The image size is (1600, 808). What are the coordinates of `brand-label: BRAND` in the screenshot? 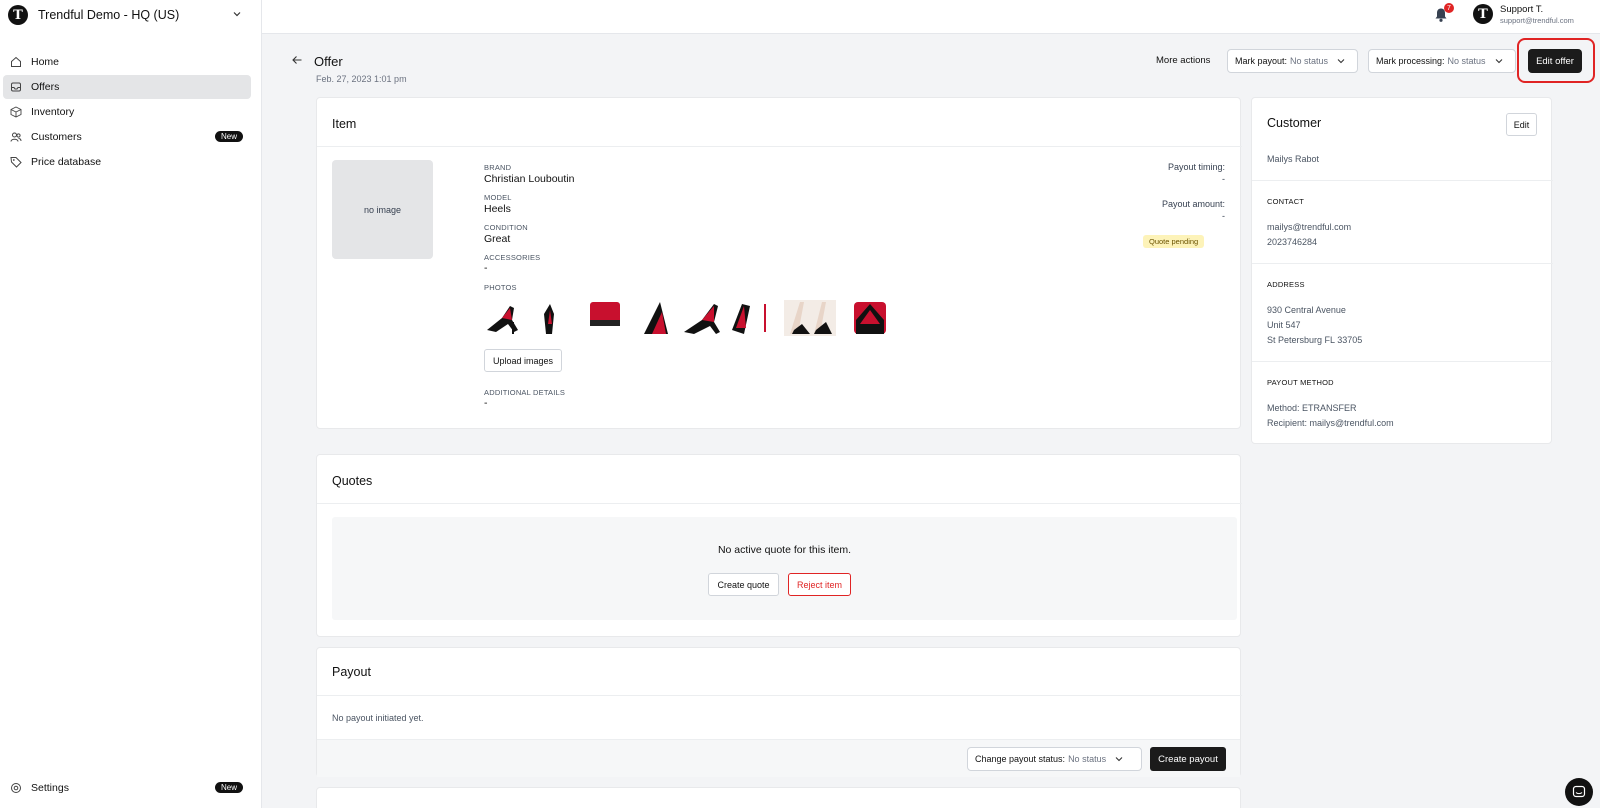 It's located at (498, 167).